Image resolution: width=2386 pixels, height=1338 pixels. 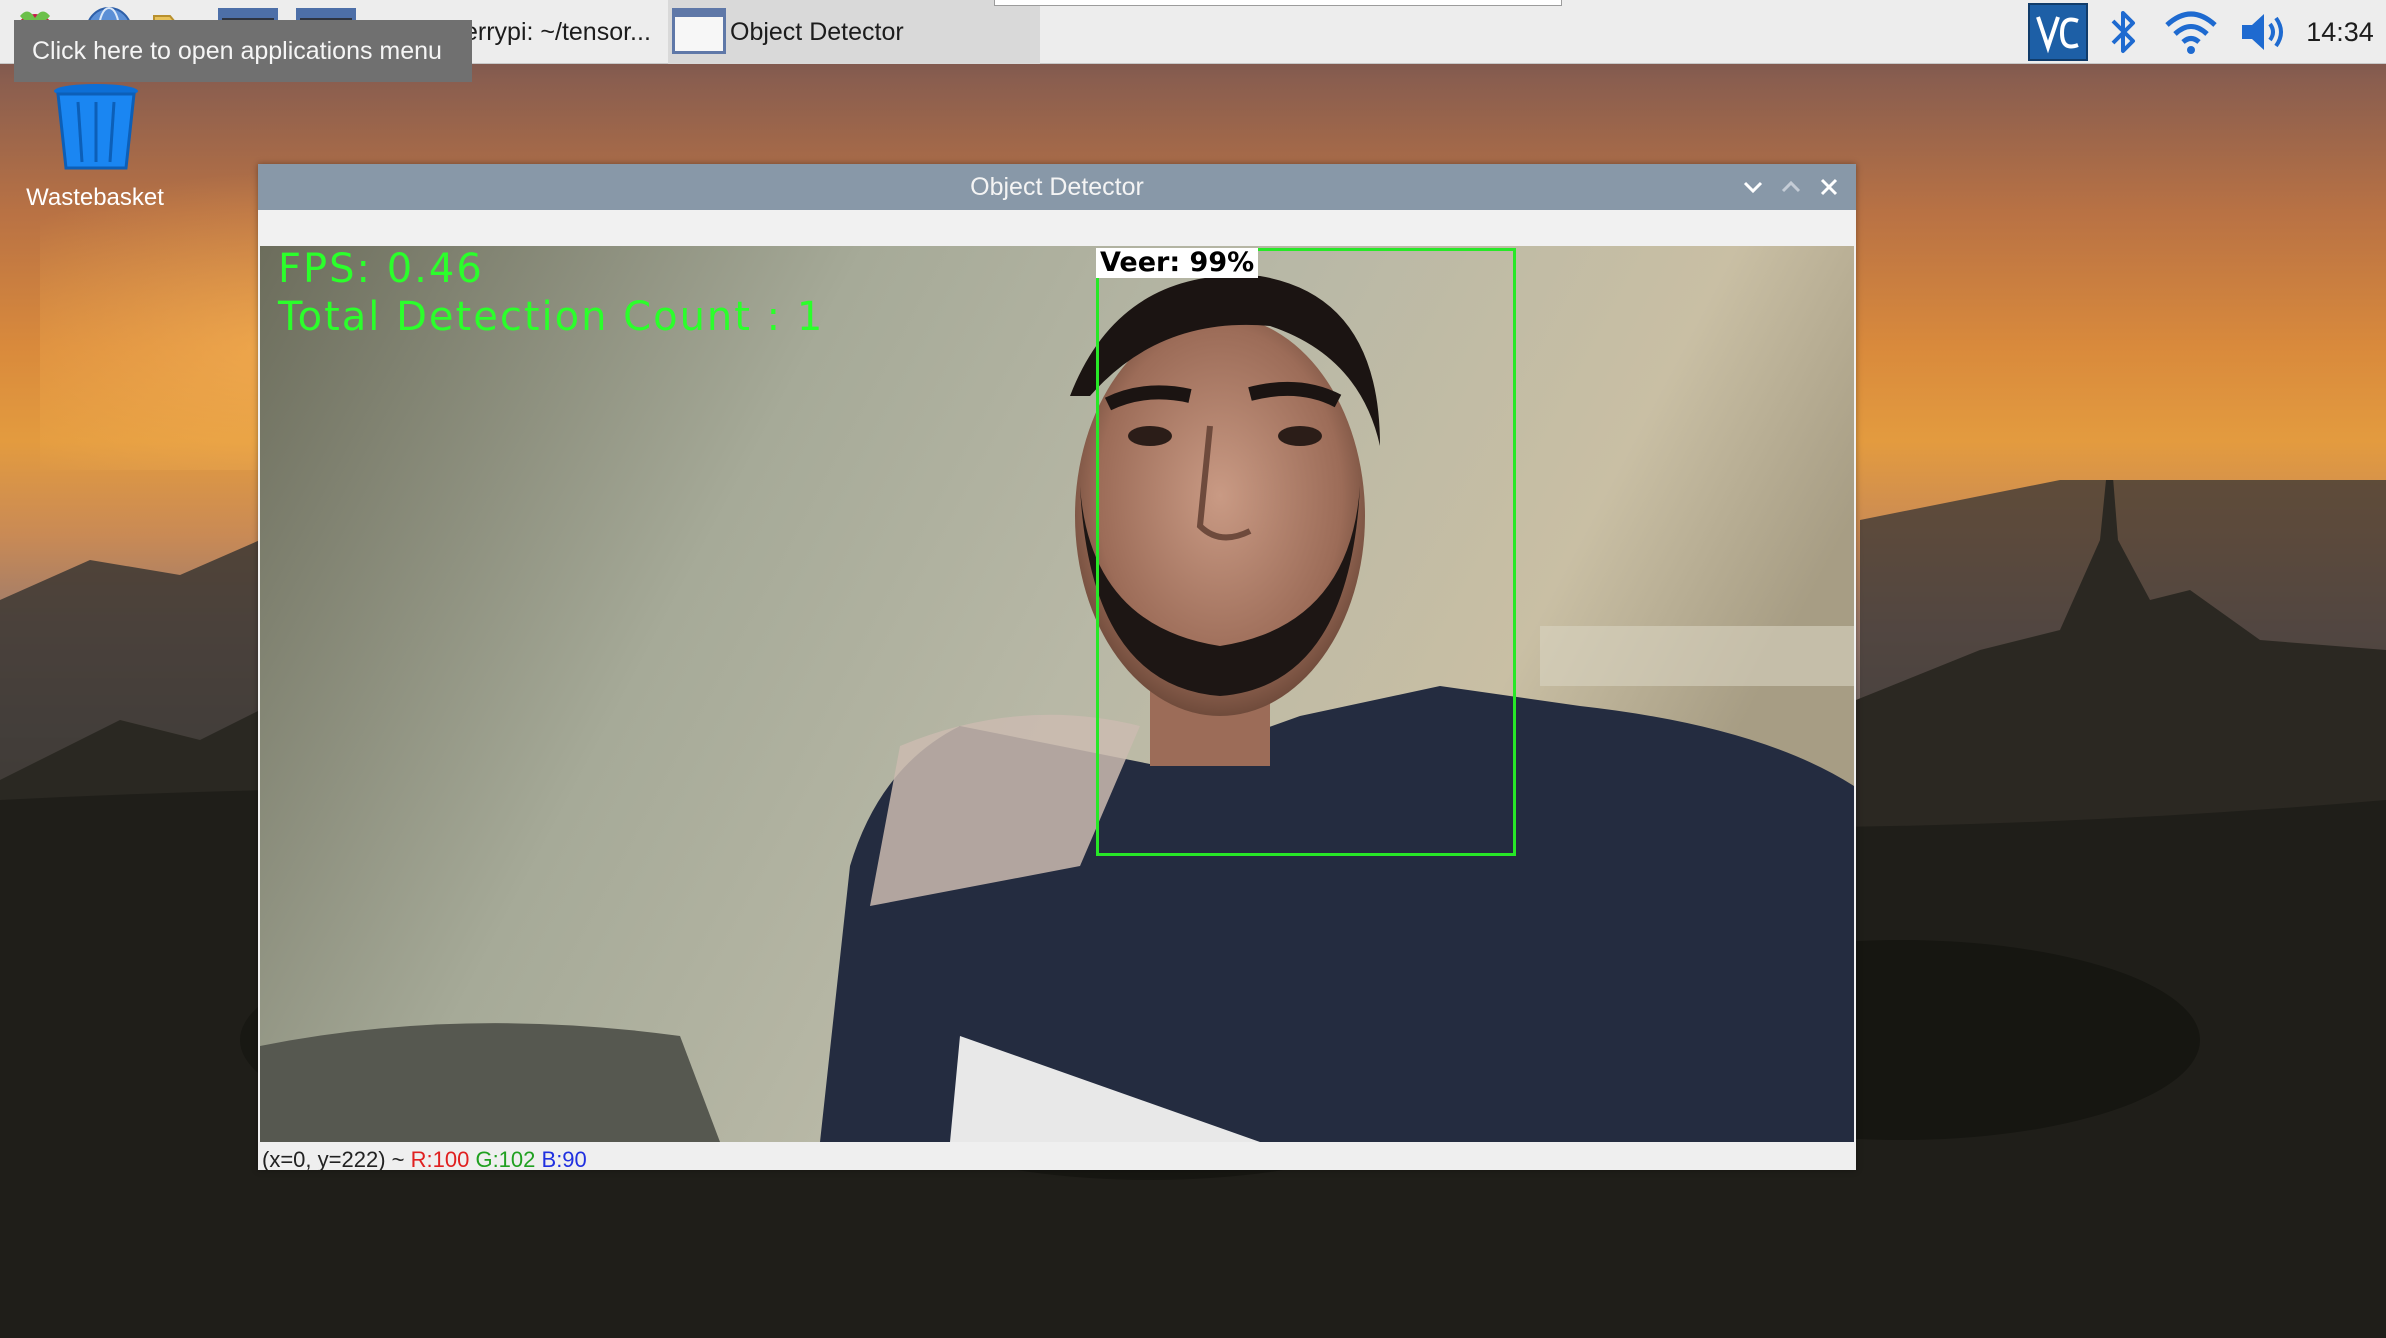 What do you see at coordinates (699, 31) in the screenshot?
I see `window-icon` at bounding box center [699, 31].